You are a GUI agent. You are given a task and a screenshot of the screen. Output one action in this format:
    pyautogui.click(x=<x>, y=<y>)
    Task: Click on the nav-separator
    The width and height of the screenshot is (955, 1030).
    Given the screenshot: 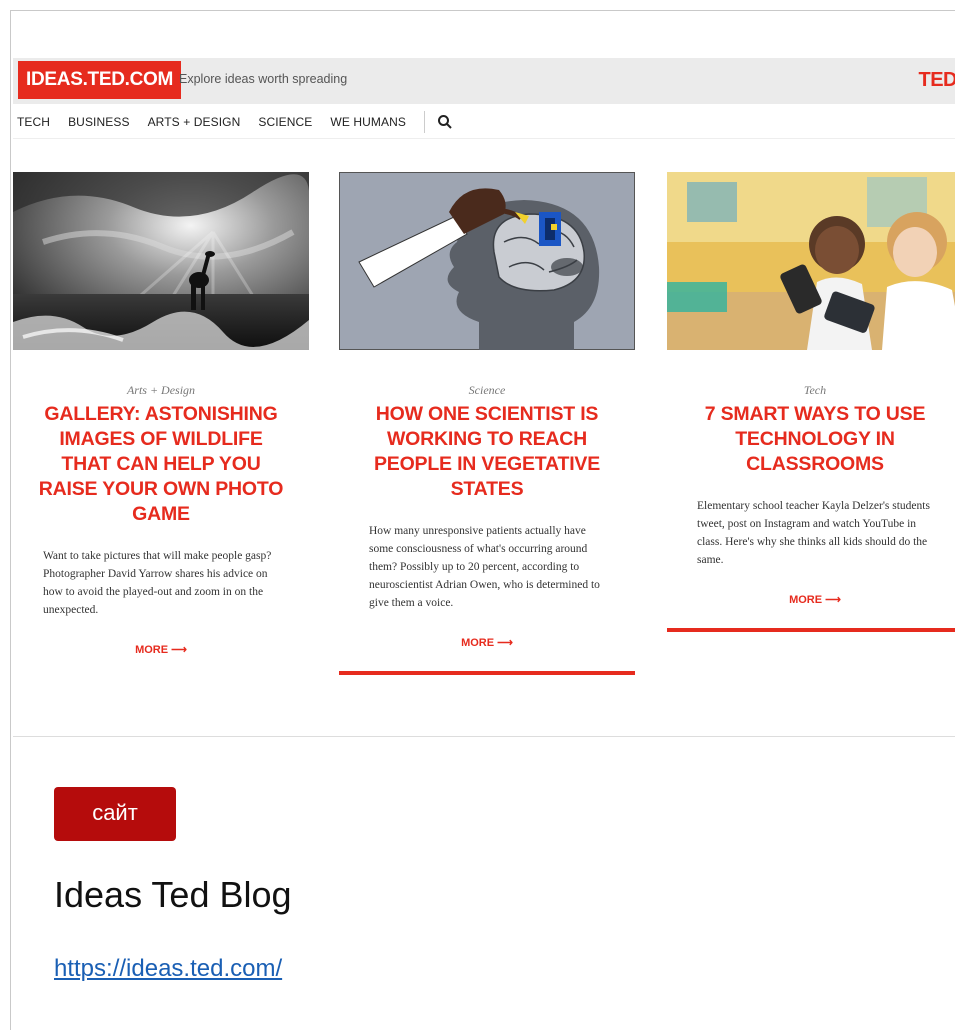 What is the action you would take?
    pyautogui.click(x=424, y=122)
    